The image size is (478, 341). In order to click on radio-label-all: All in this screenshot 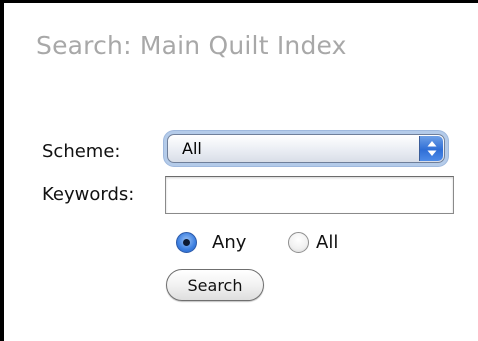, I will do `click(327, 242)`.